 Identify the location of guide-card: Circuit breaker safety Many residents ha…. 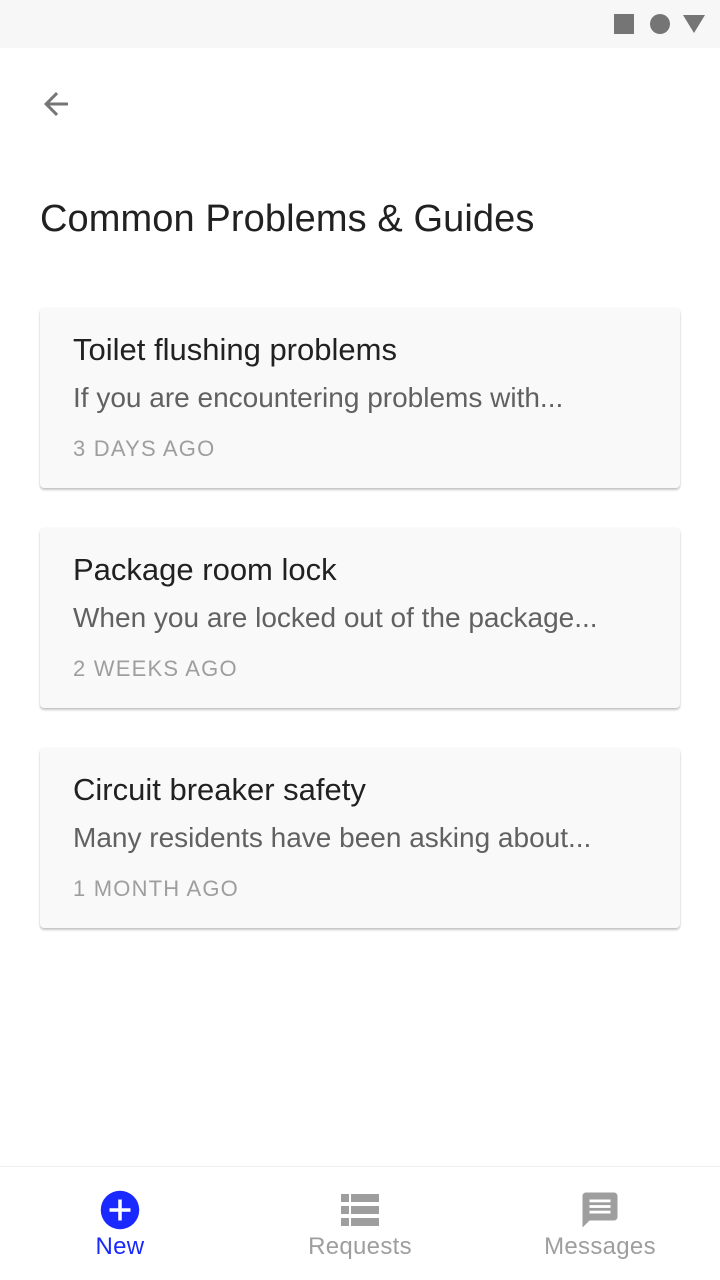
(360, 838).